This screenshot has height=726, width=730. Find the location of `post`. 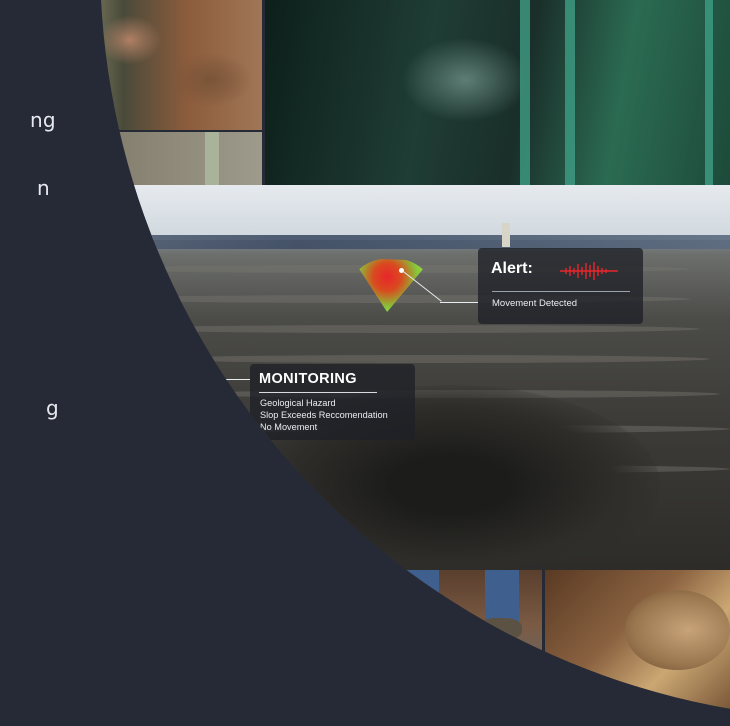

post is located at coordinates (212, 159).